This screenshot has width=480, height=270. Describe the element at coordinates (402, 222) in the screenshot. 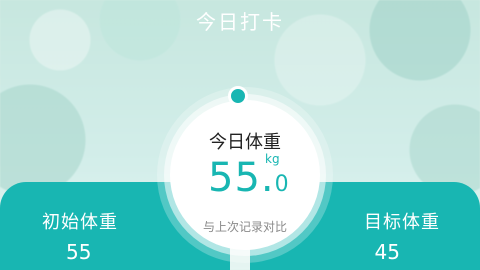

I see `target-weight-label: 目标体重` at that location.